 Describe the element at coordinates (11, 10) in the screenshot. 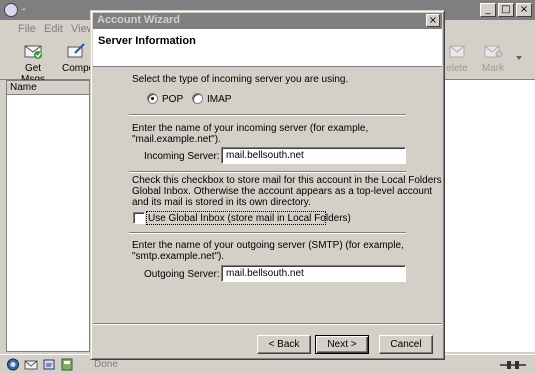

I see `app-icon` at that location.